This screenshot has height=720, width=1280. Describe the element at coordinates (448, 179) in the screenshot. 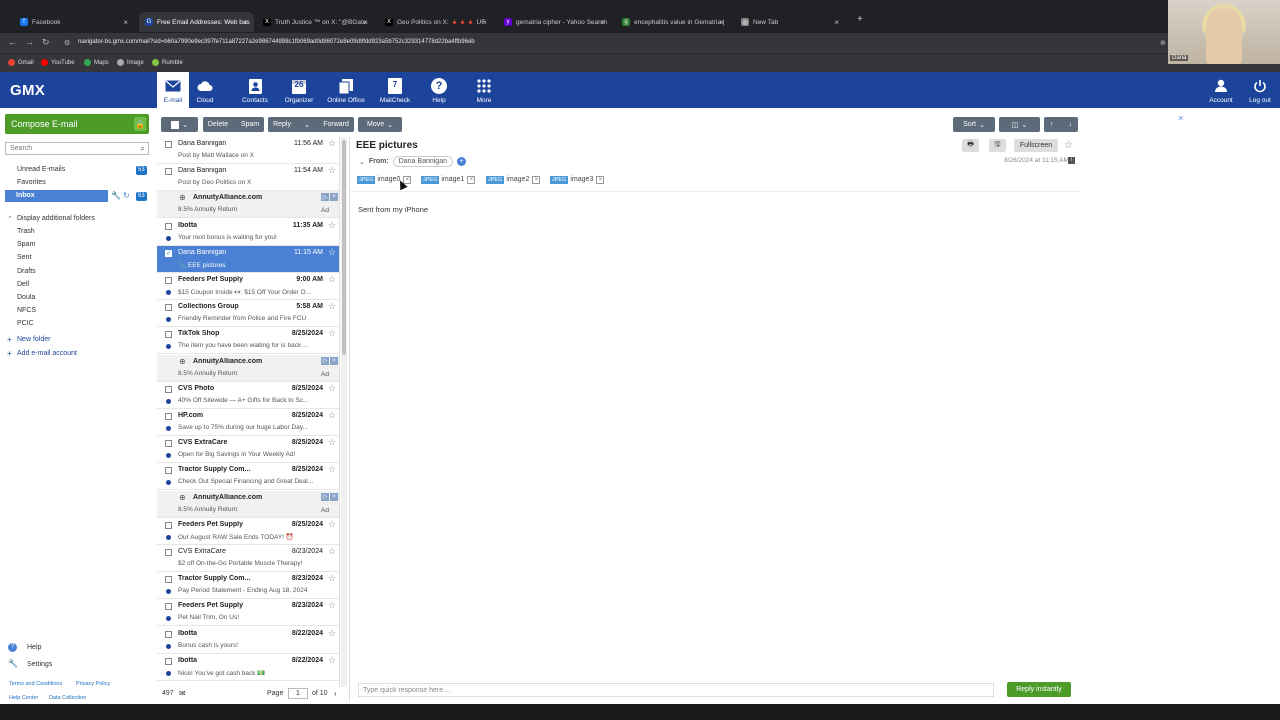

I see `attachment-chip: JPEG image1 ×` at that location.